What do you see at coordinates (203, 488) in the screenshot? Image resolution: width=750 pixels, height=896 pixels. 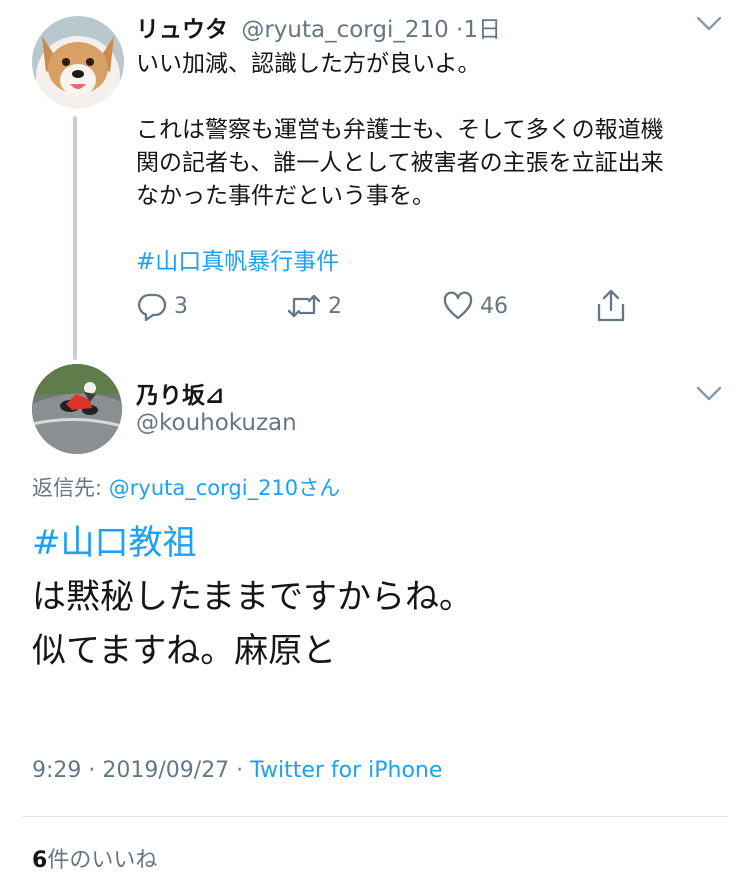 I see `reply-to-handle: @ryuta_corgi_210` at bounding box center [203, 488].